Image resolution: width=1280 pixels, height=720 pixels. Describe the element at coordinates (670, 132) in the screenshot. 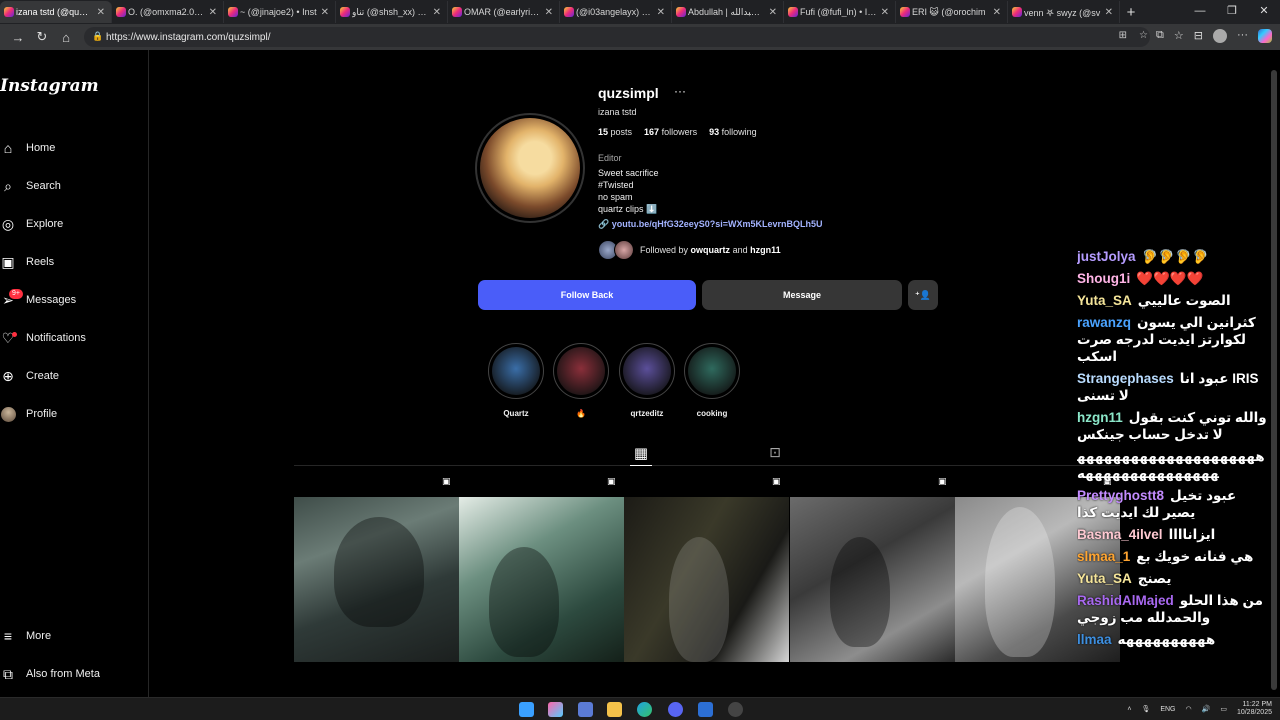

I see `followers-count: 167 followers` at that location.